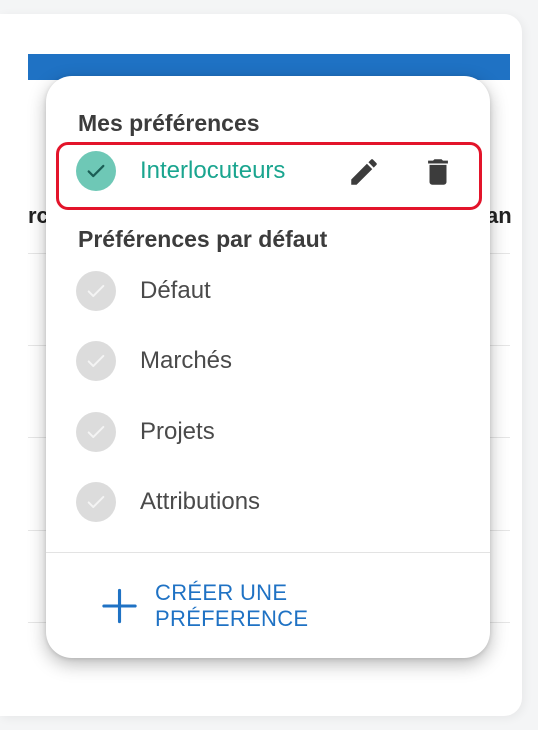  I want to click on plus-icon, so click(119, 606).